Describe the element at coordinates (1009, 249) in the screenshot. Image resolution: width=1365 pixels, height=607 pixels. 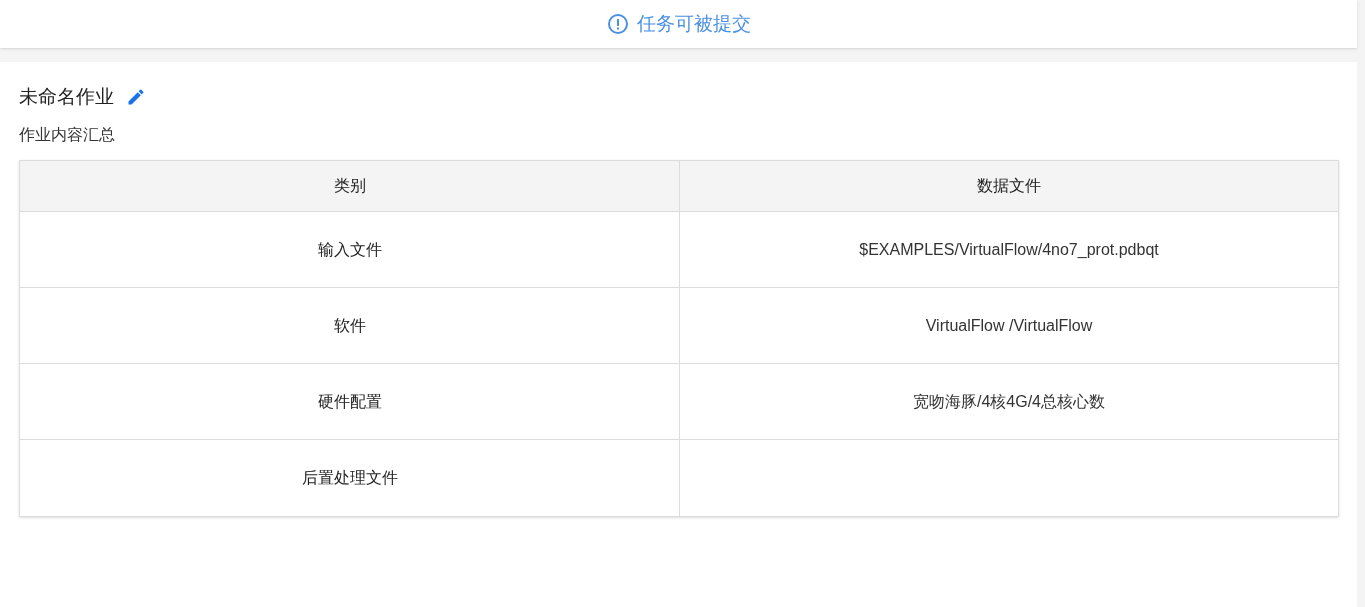
I see `table-cell-text: $EXAMPLES/VirtualFlow/4no7_prot.pdbqt` at that location.